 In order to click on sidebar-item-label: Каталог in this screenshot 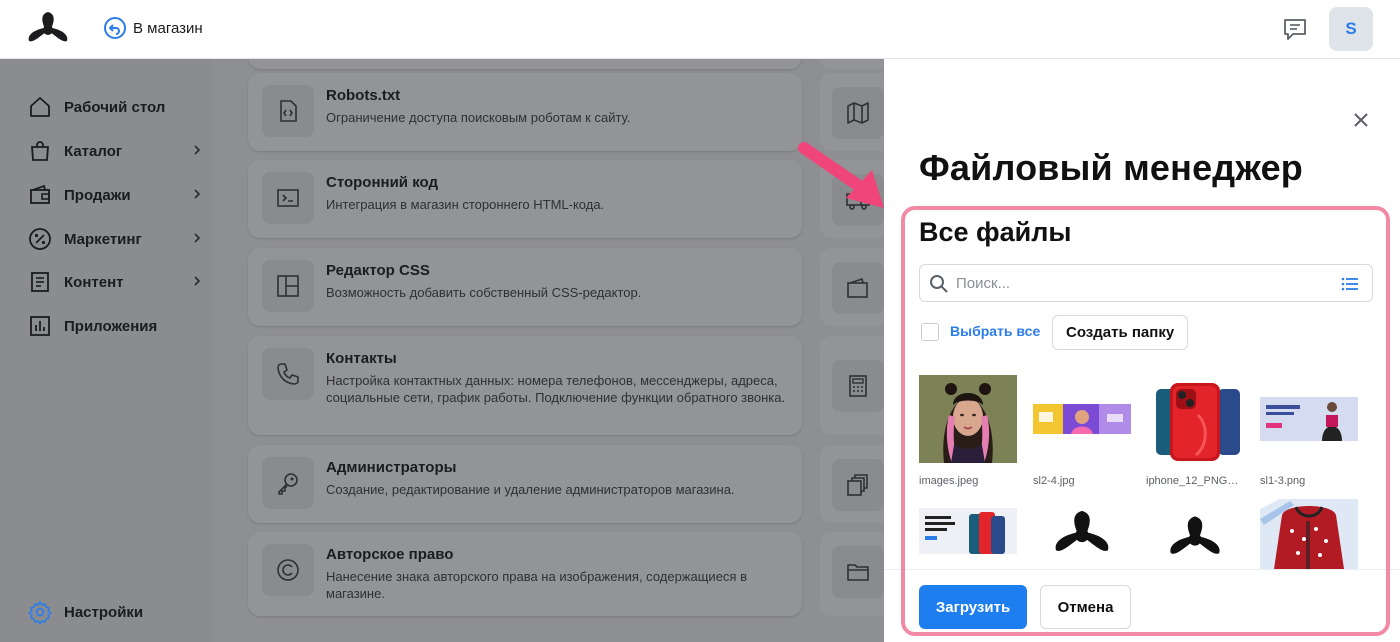, I will do `click(93, 151)`.